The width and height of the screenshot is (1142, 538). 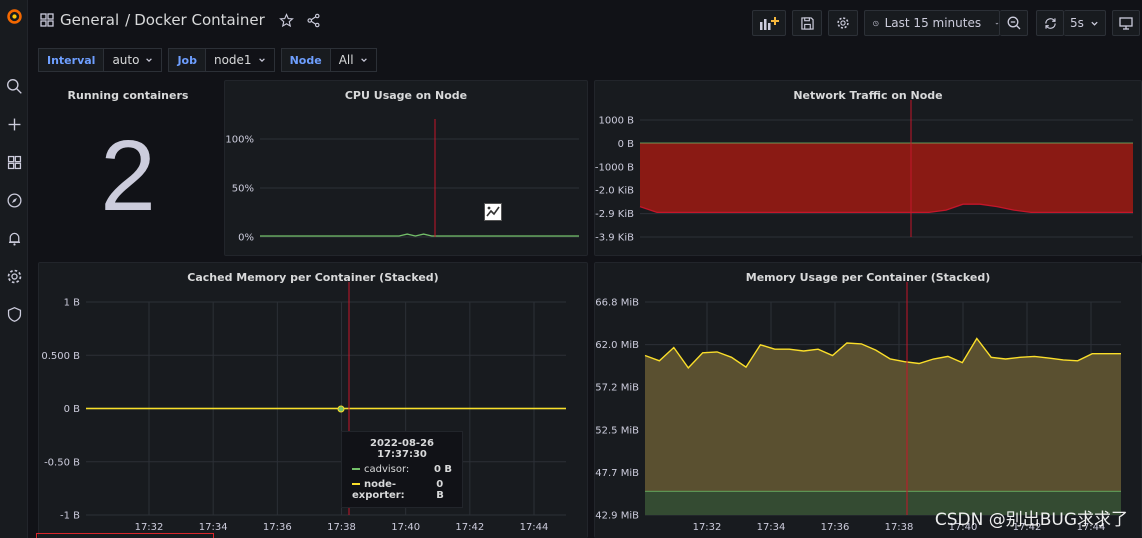 I want to click on y-tick-label: -2.0 KiB, so click(x=614, y=191).